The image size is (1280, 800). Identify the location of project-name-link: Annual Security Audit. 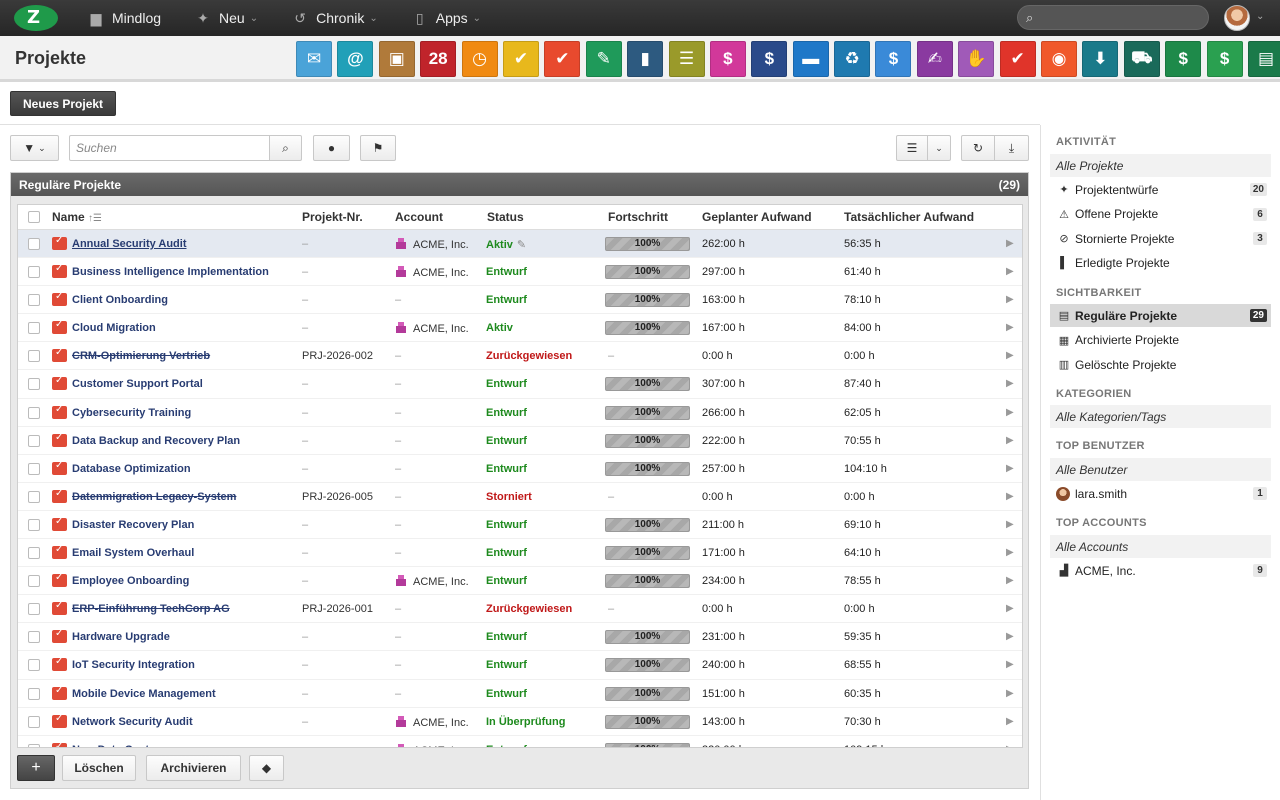
(129, 244).